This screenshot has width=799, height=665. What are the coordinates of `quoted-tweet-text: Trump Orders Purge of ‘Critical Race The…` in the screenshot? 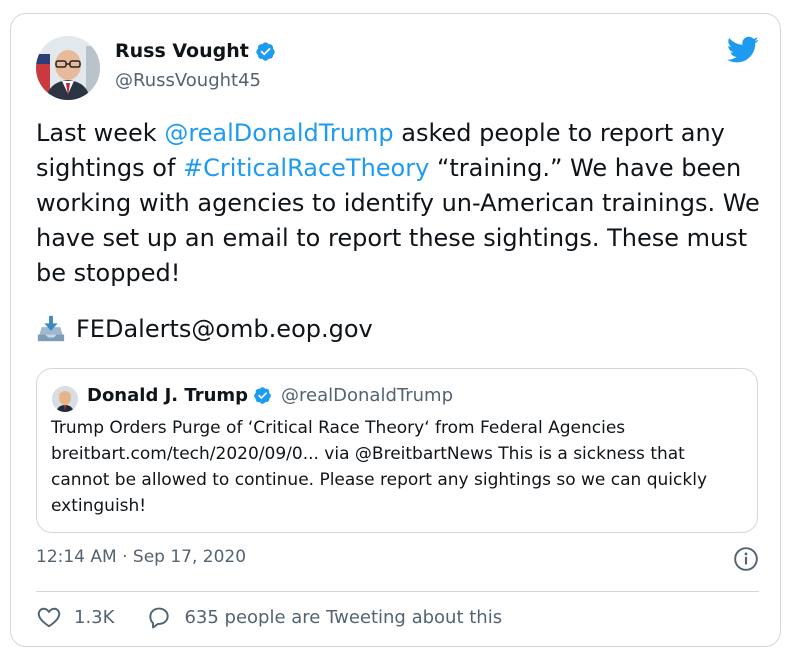 It's located at (379, 467).